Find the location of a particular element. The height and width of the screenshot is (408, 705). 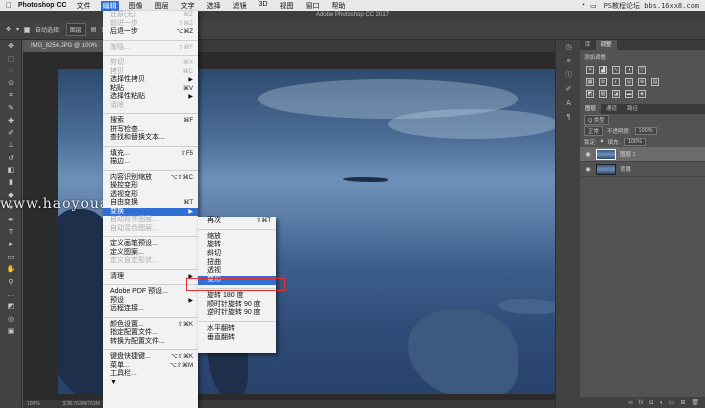

layer-row: ◉ 背景 is located at coordinates (642, 169).